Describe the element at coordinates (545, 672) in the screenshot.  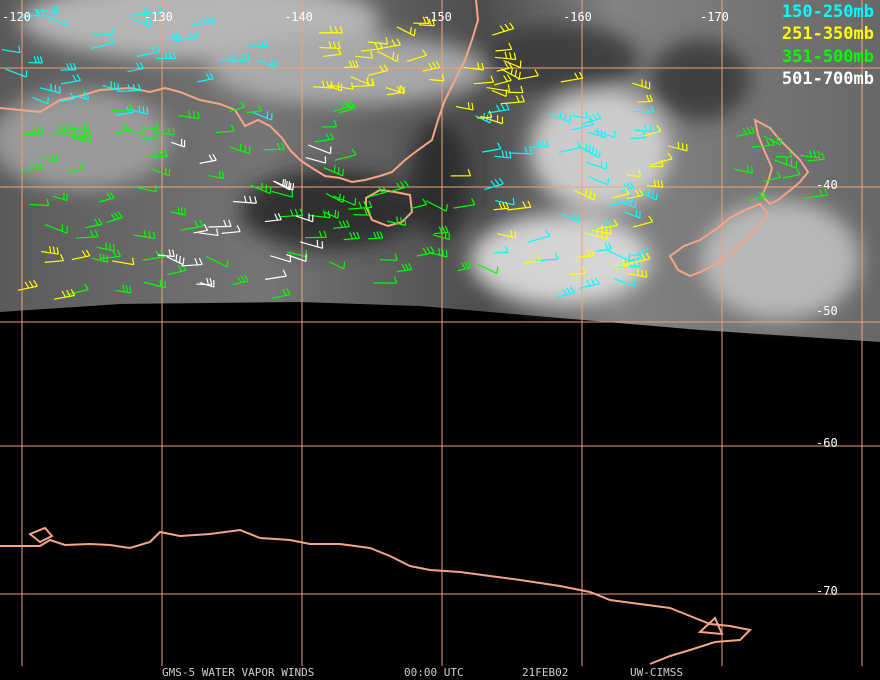
I see `observation-date: 21FEB02` at that location.